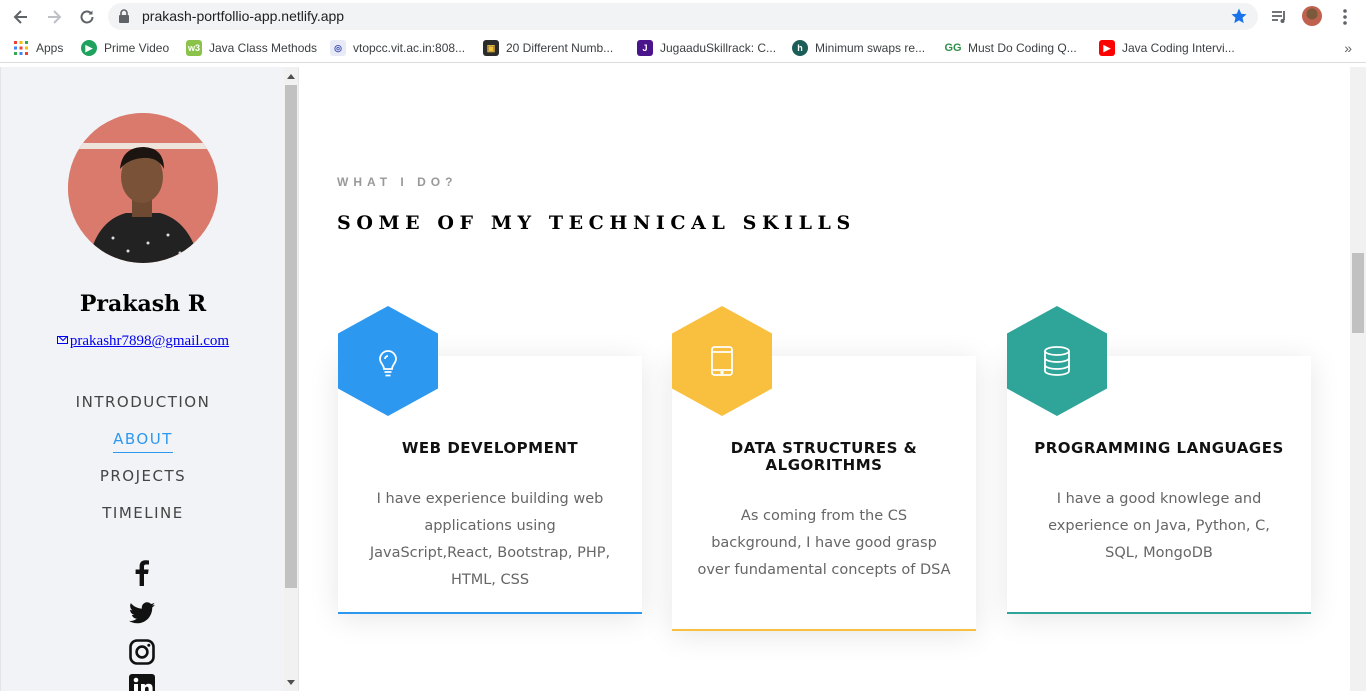 This screenshot has height=691, width=1366. What do you see at coordinates (1159, 448) in the screenshot?
I see `card-title: PROGRAMMING LANGUAGES` at bounding box center [1159, 448].